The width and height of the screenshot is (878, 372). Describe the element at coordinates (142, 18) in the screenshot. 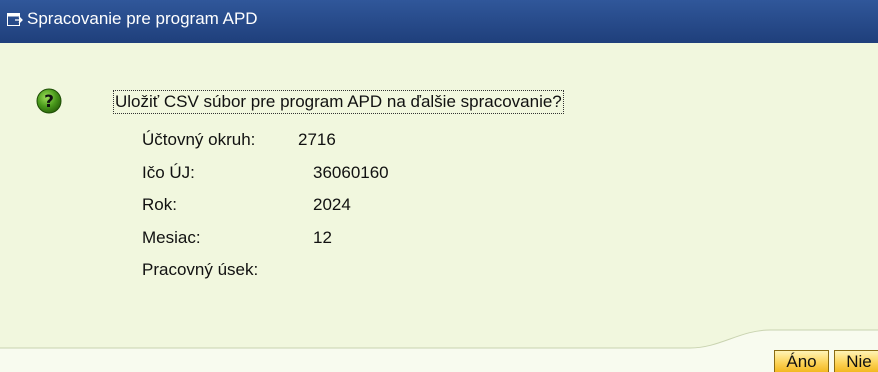

I see `window-title: Spracovanie pre program APD` at that location.